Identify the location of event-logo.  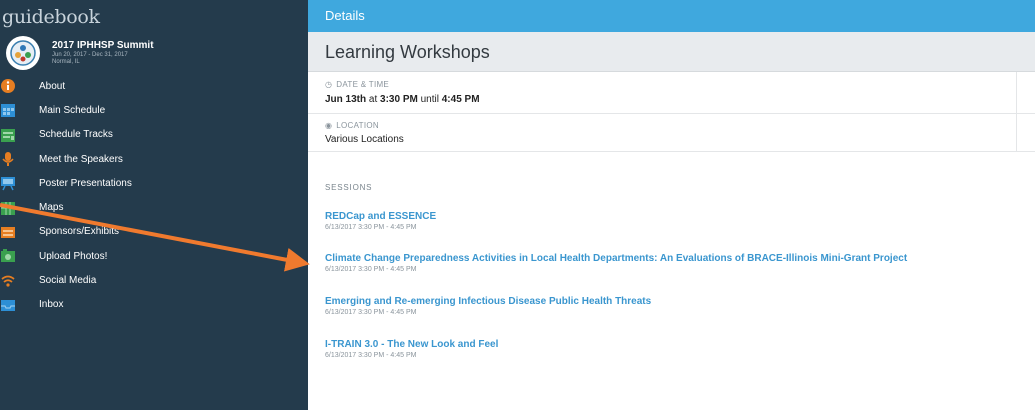
(23, 53).